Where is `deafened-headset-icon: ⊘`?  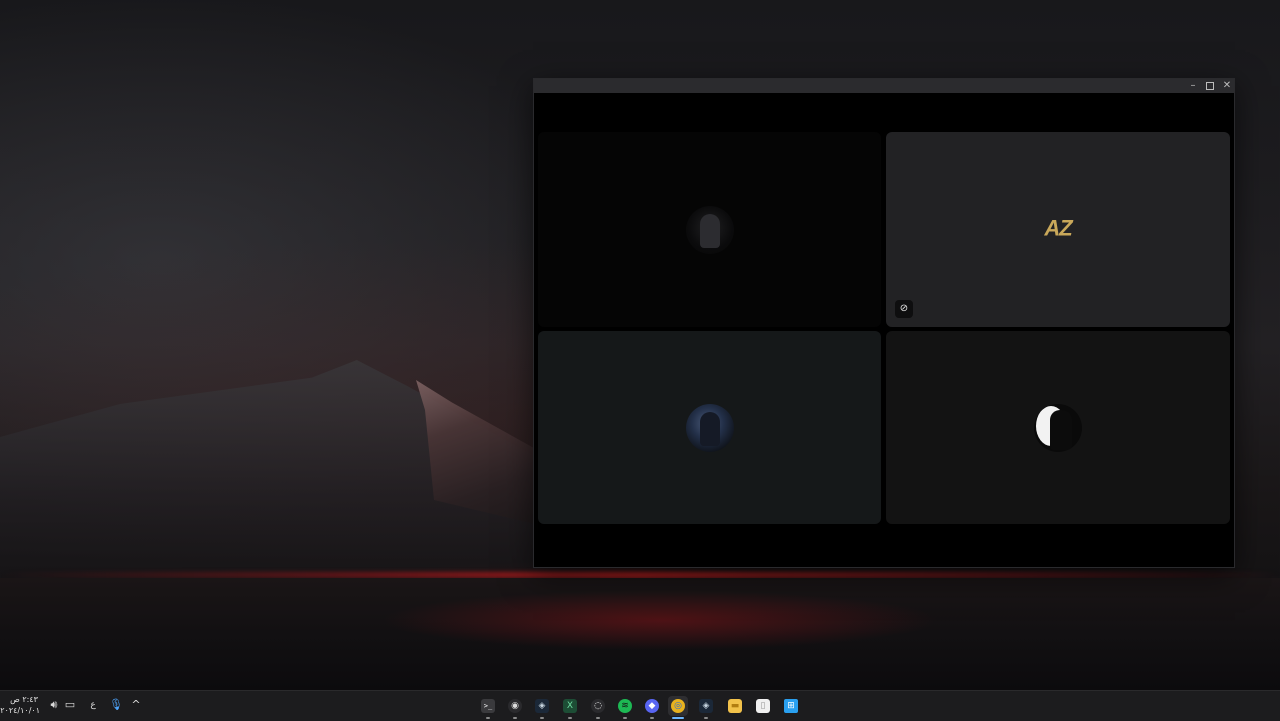 deafened-headset-icon: ⊘ is located at coordinates (904, 309).